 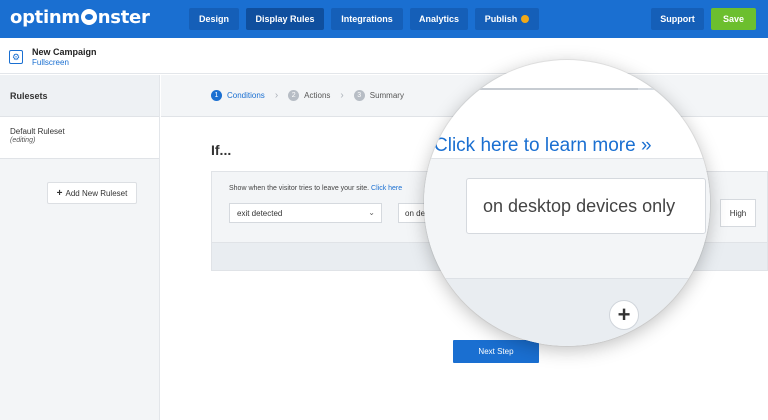 What do you see at coordinates (123, 17) in the screenshot?
I see `logo-text-end: nster` at bounding box center [123, 17].